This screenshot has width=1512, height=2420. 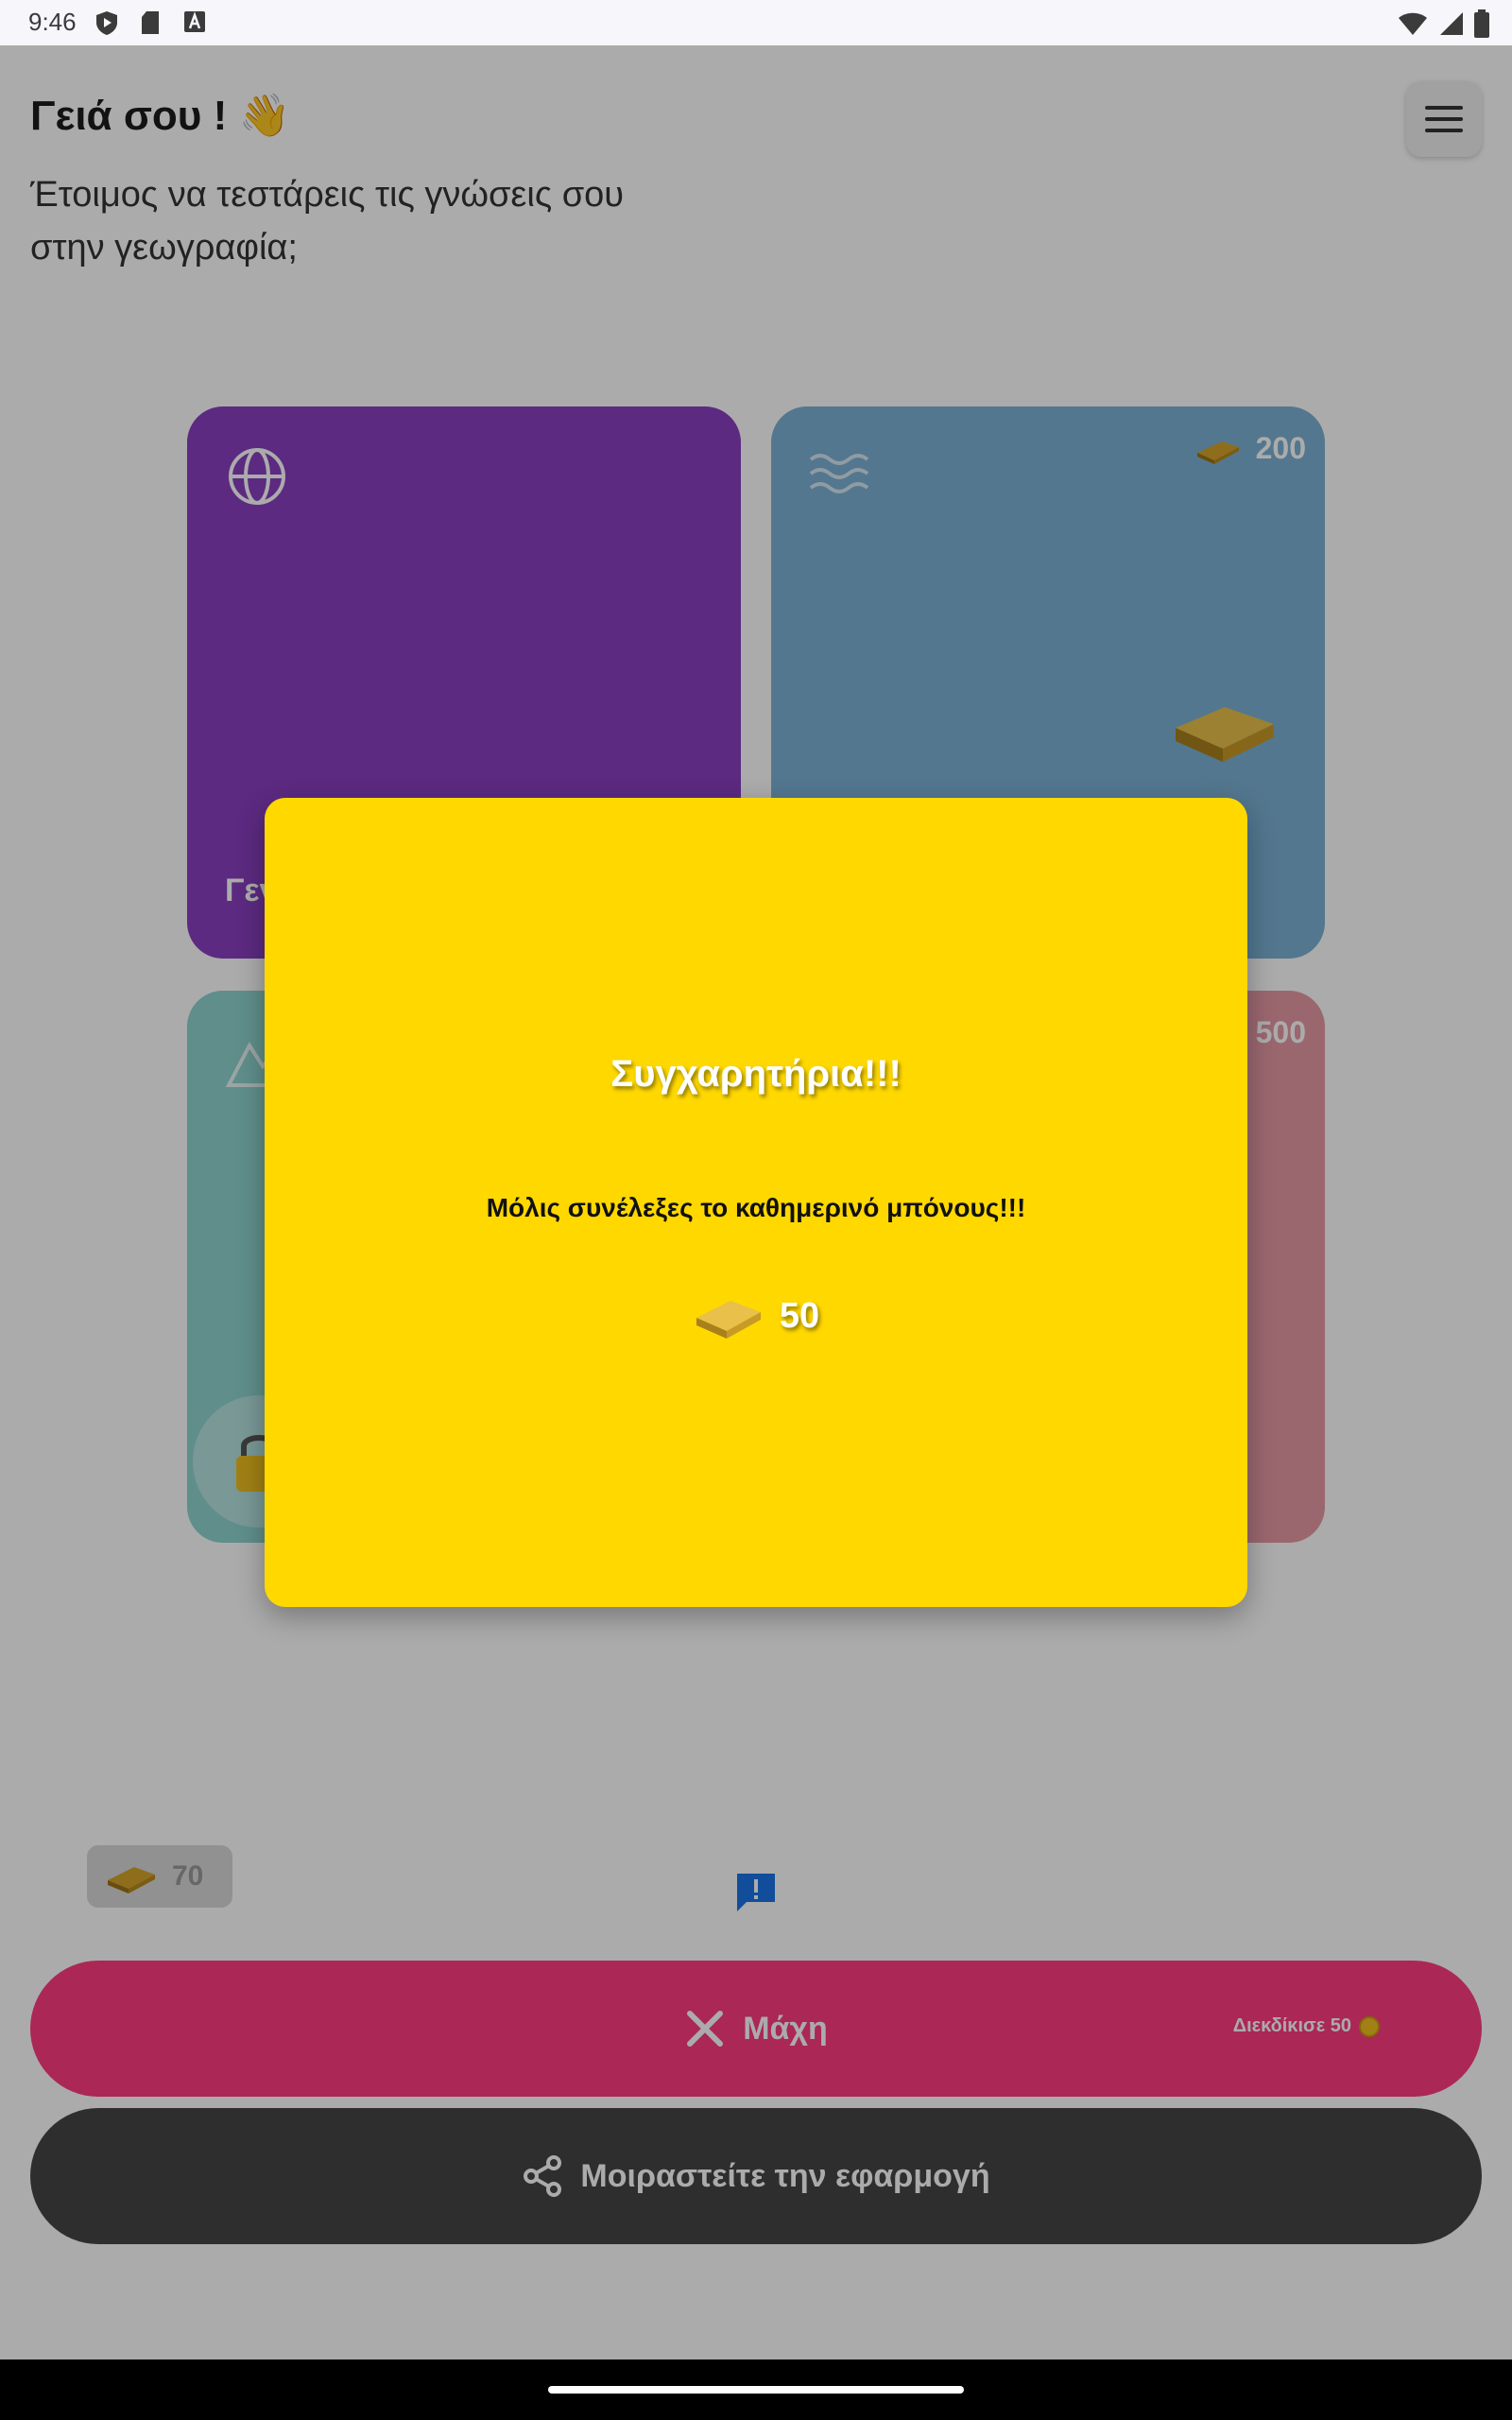 What do you see at coordinates (1413, 24) in the screenshot?
I see `wifi-icon` at bounding box center [1413, 24].